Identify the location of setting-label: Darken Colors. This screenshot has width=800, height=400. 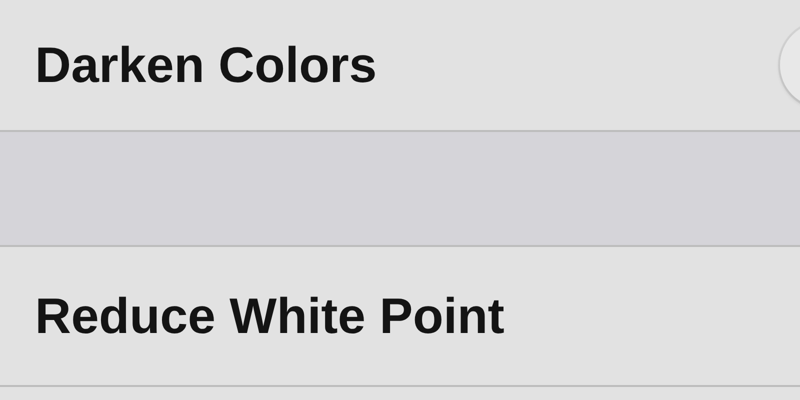
(206, 65).